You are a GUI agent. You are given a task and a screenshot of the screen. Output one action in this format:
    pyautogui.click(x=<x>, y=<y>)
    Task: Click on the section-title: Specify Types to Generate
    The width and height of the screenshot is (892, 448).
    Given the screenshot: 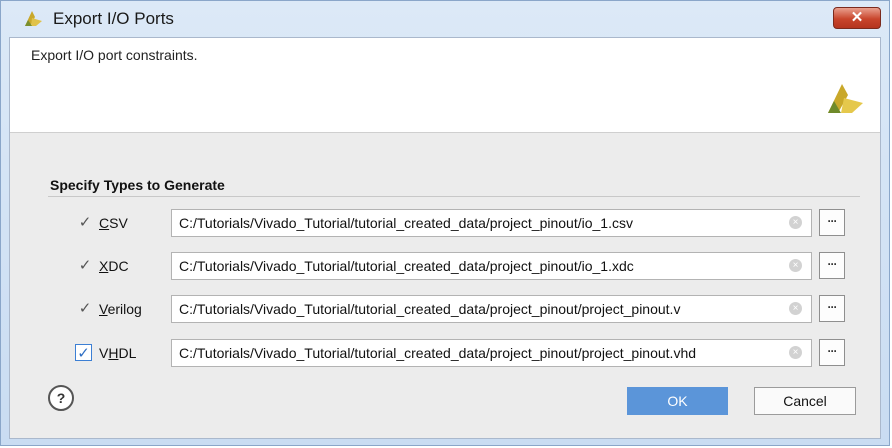 What is the action you would take?
    pyautogui.click(x=137, y=185)
    